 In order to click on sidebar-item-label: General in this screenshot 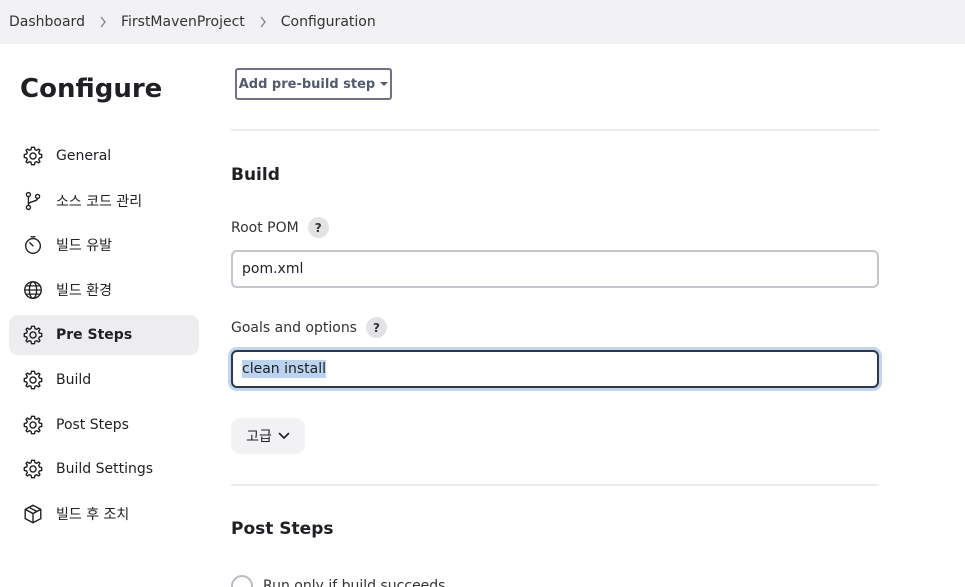, I will do `click(84, 156)`.